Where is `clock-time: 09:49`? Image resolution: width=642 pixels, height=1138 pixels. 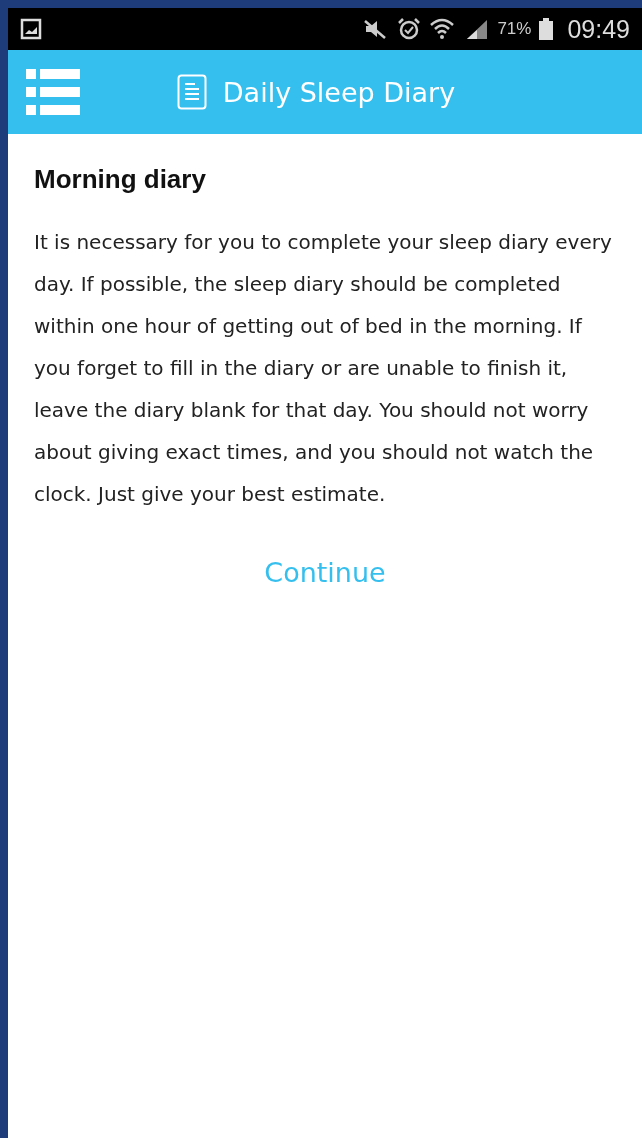
clock-time: 09:49 is located at coordinates (598, 29).